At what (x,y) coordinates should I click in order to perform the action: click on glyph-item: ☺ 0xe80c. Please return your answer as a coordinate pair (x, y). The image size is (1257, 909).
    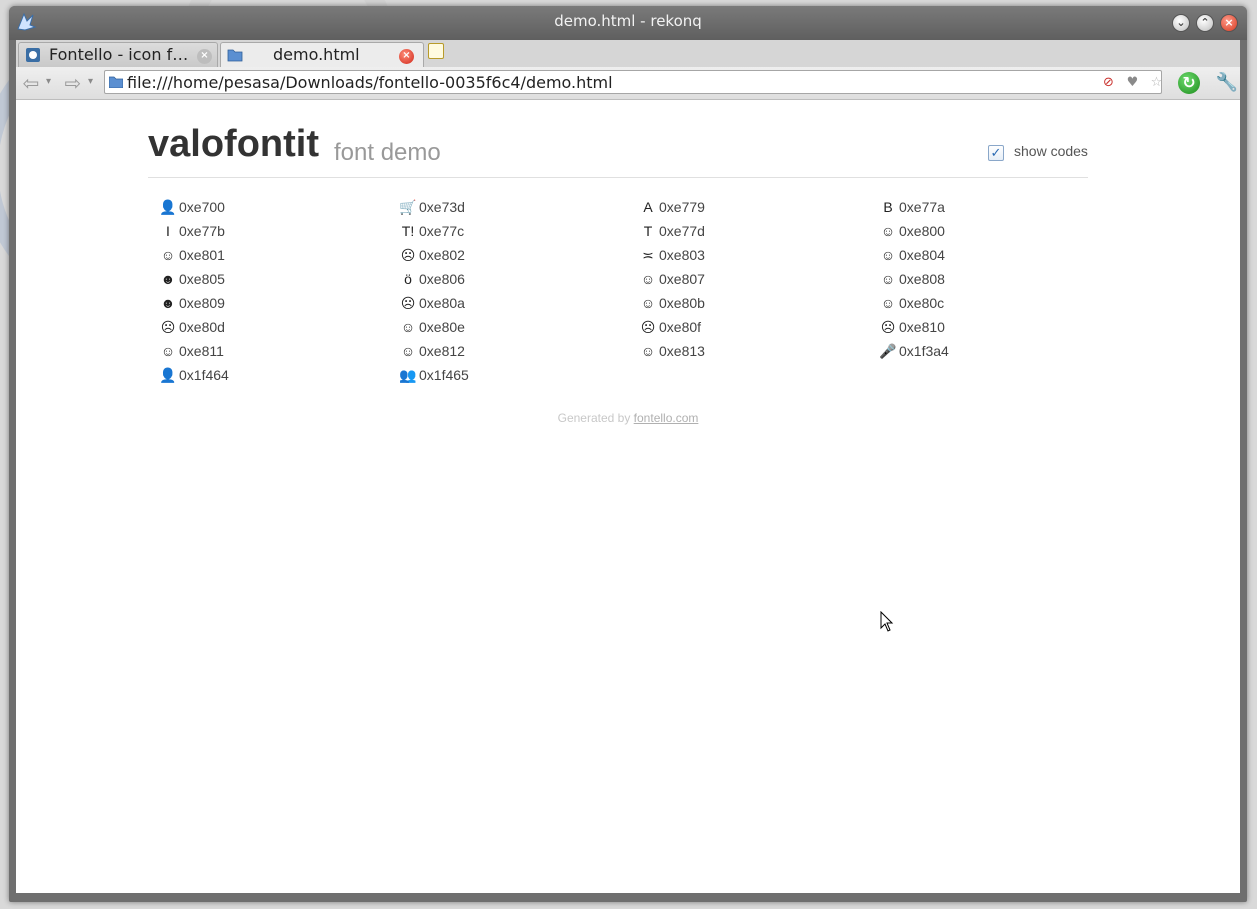
    Looking at the image, I should click on (994, 304).